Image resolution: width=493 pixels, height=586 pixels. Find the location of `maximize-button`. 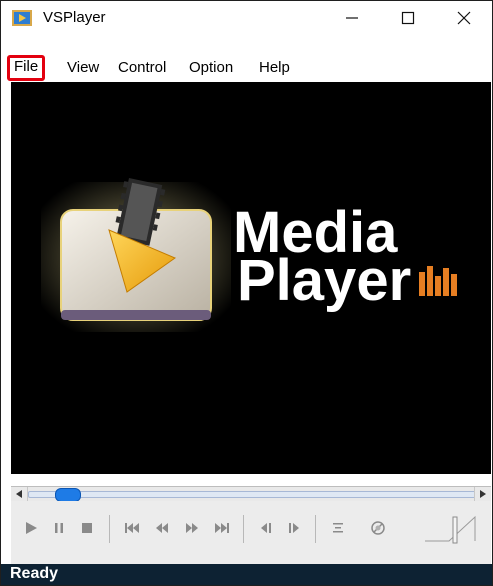

maximize-button is located at coordinates (408, 18).